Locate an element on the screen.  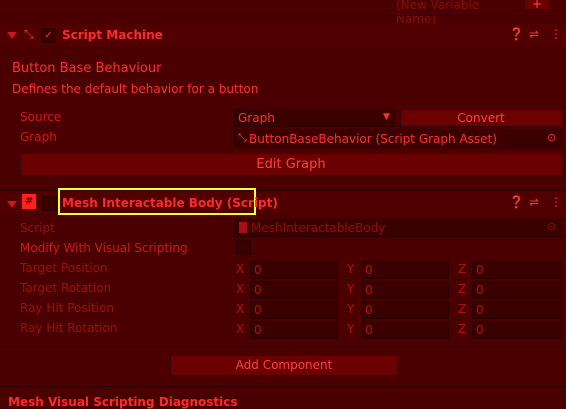
new-variable-name-input: (New Variable Name) is located at coordinates (457, 13).